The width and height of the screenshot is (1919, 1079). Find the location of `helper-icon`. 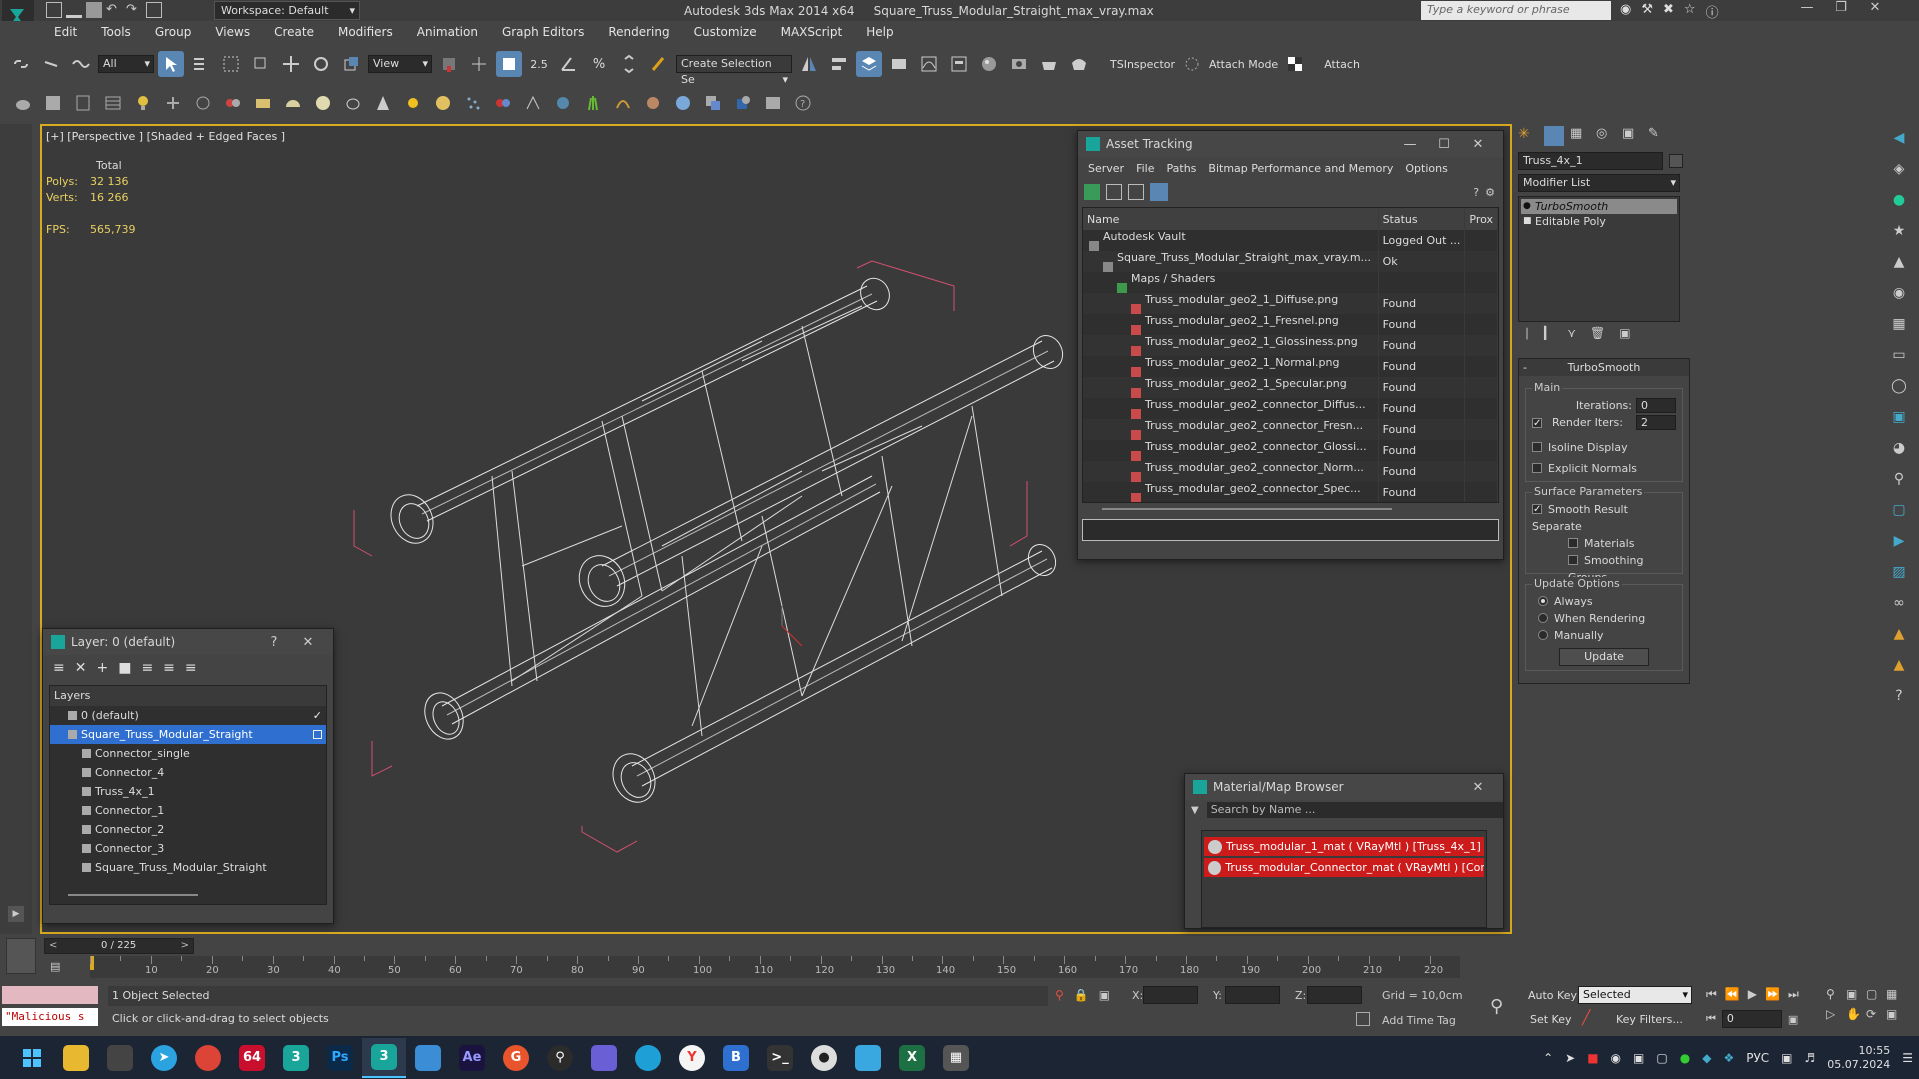

helper-icon is located at coordinates (173, 103).